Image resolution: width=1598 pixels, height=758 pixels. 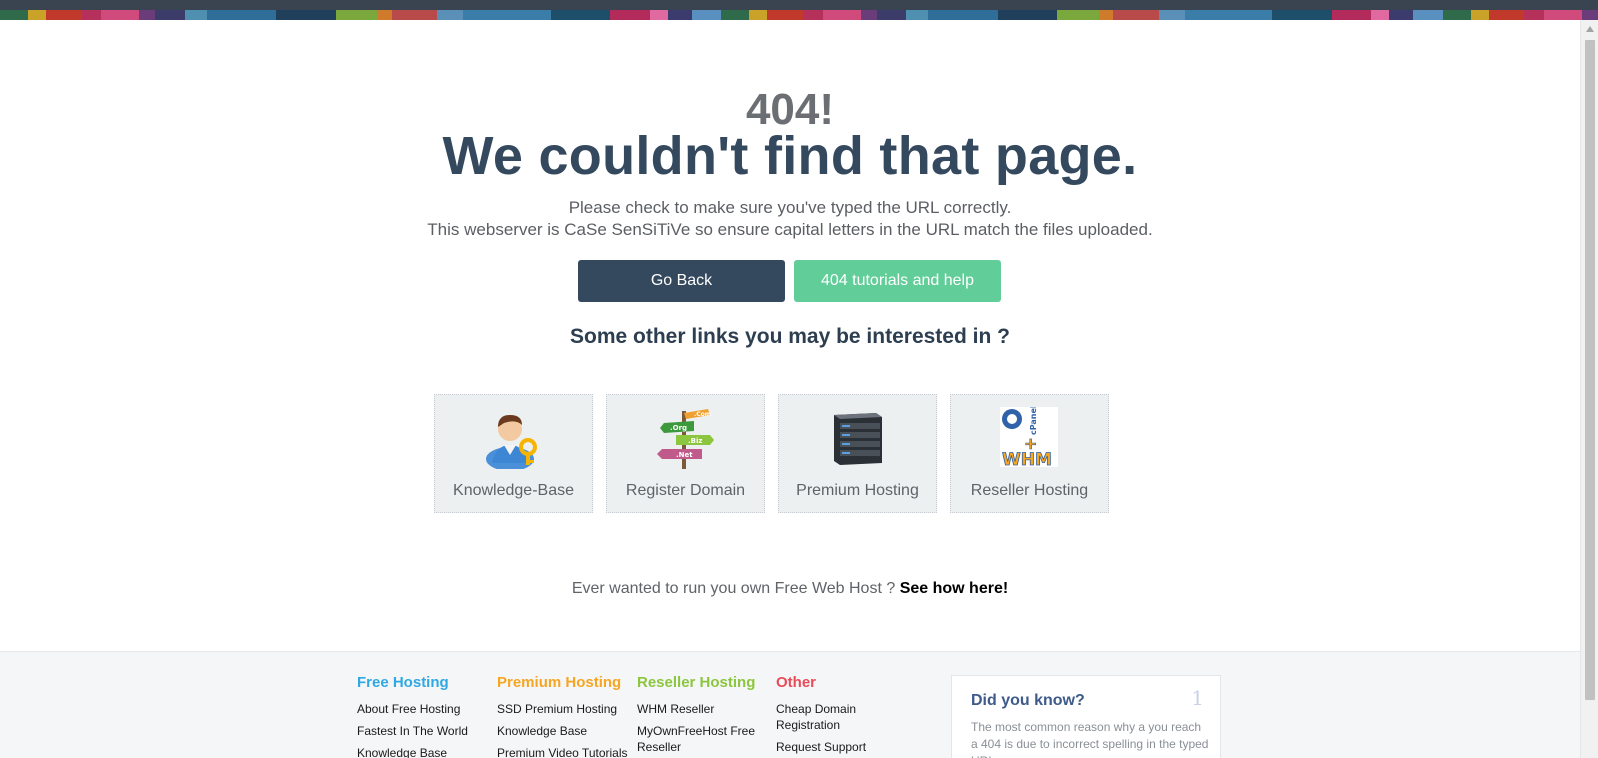 I want to click on tile-label: Reseller Hosting, so click(x=1029, y=490).